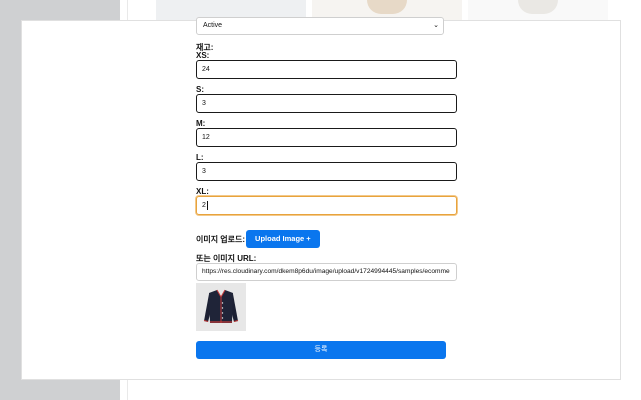 Image resolution: width=641 pixels, height=400 pixels. I want to click on upload-image-button: Upload Image +, so click(283, 239).